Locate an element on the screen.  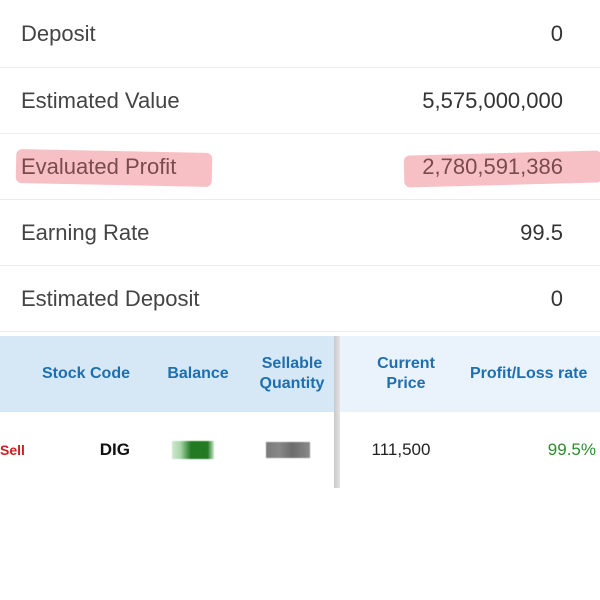
profit-loss-rate-cell: 99.5% is located at coordinates (571, 449).